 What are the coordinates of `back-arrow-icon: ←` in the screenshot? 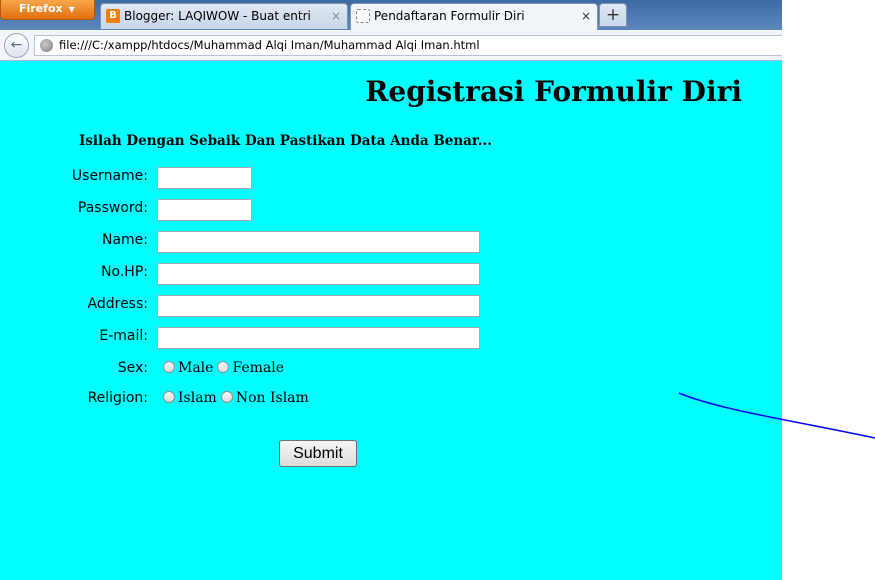 It's located at (16, 45).